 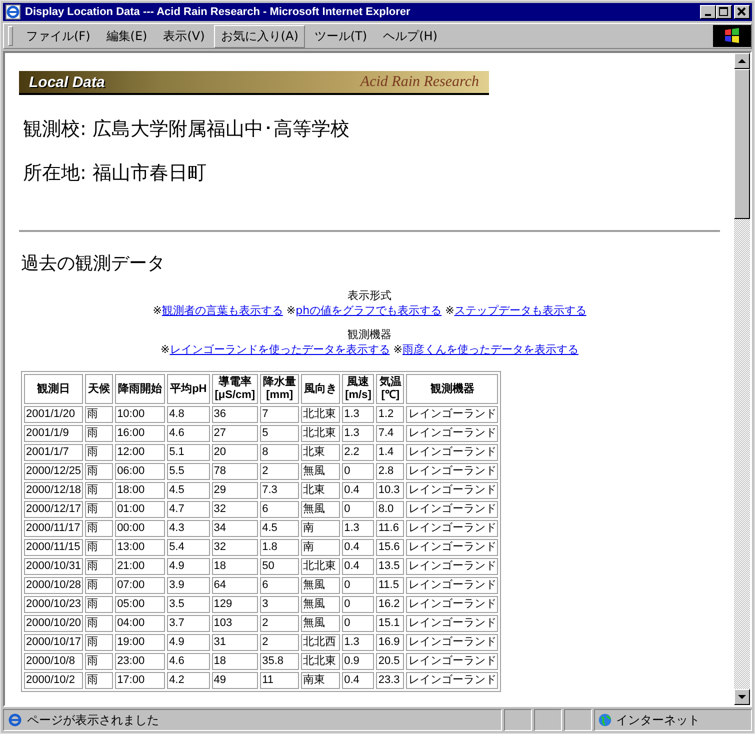 I want to click on table-cell: 2000/10/23, so click(x=54, y=604).